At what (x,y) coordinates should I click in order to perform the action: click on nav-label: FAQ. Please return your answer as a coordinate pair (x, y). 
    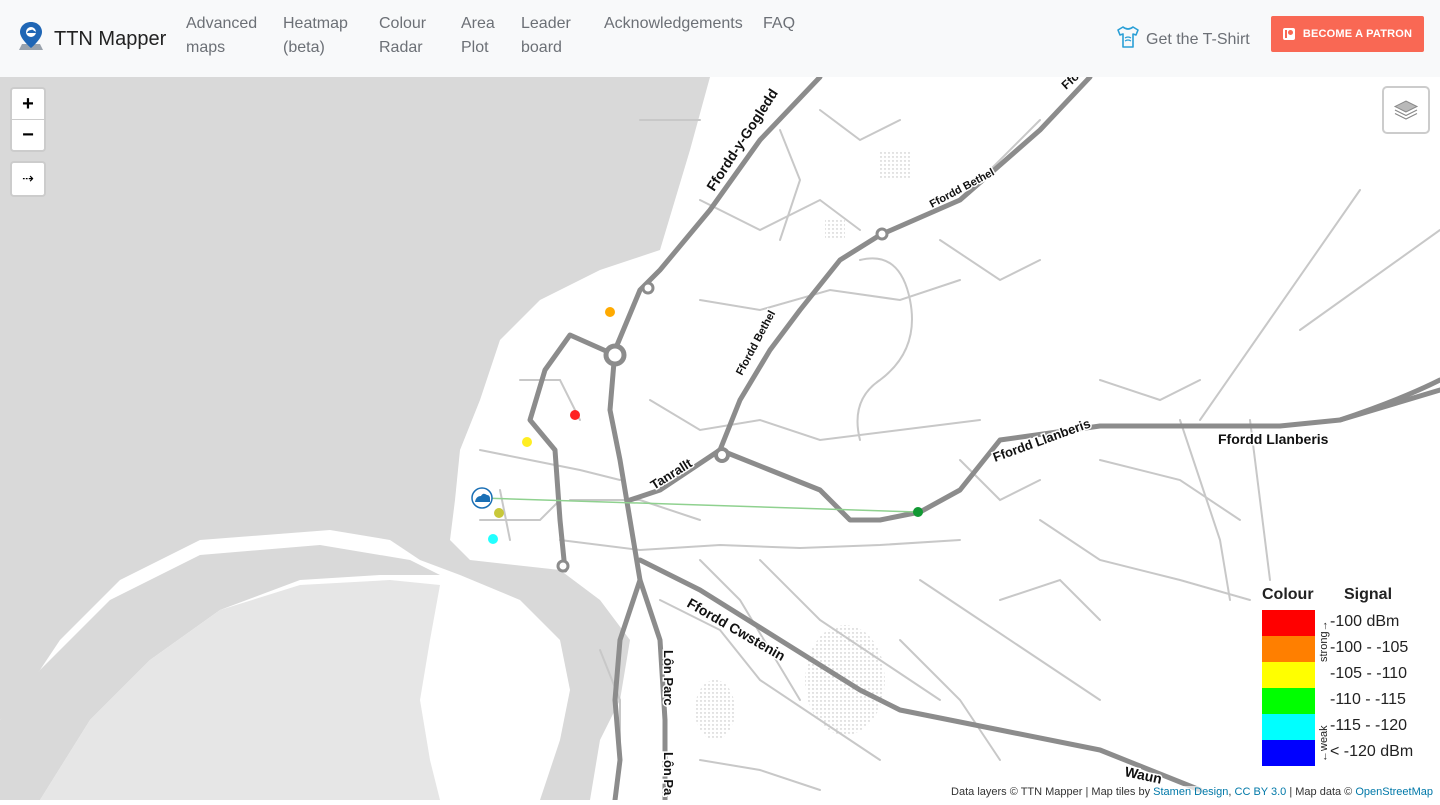
    Looking at the image, I should click on (779, 24).